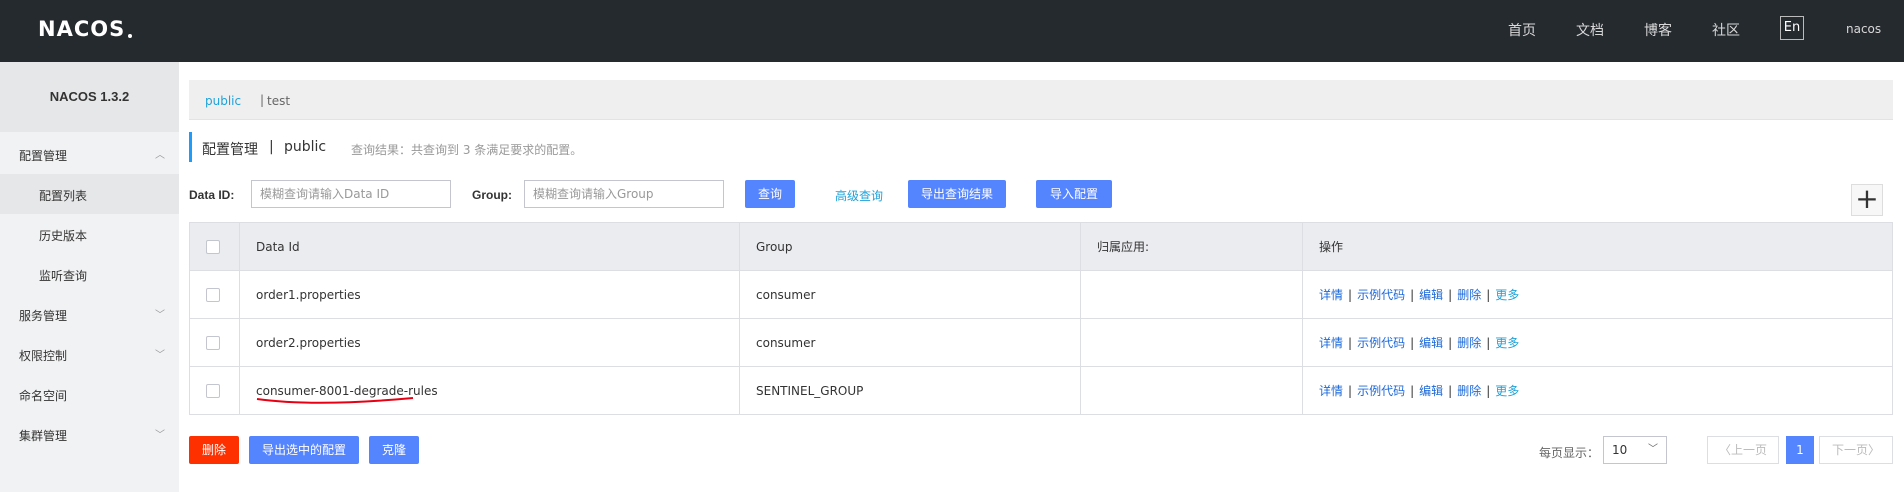  I want to click on nav-docs: 文档, so click(1590, 30).